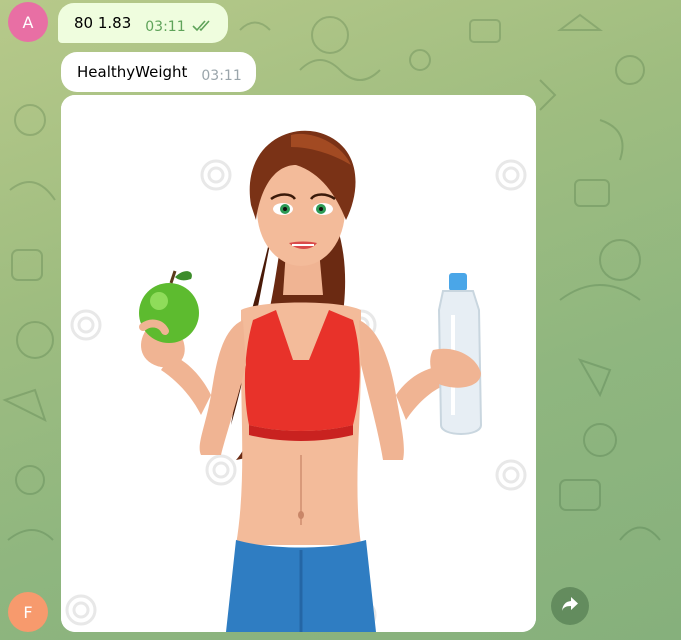 This screenshot has width=681, height=640. I want to click on incoming-message-text: HealthyWeight, so click(132, 72).